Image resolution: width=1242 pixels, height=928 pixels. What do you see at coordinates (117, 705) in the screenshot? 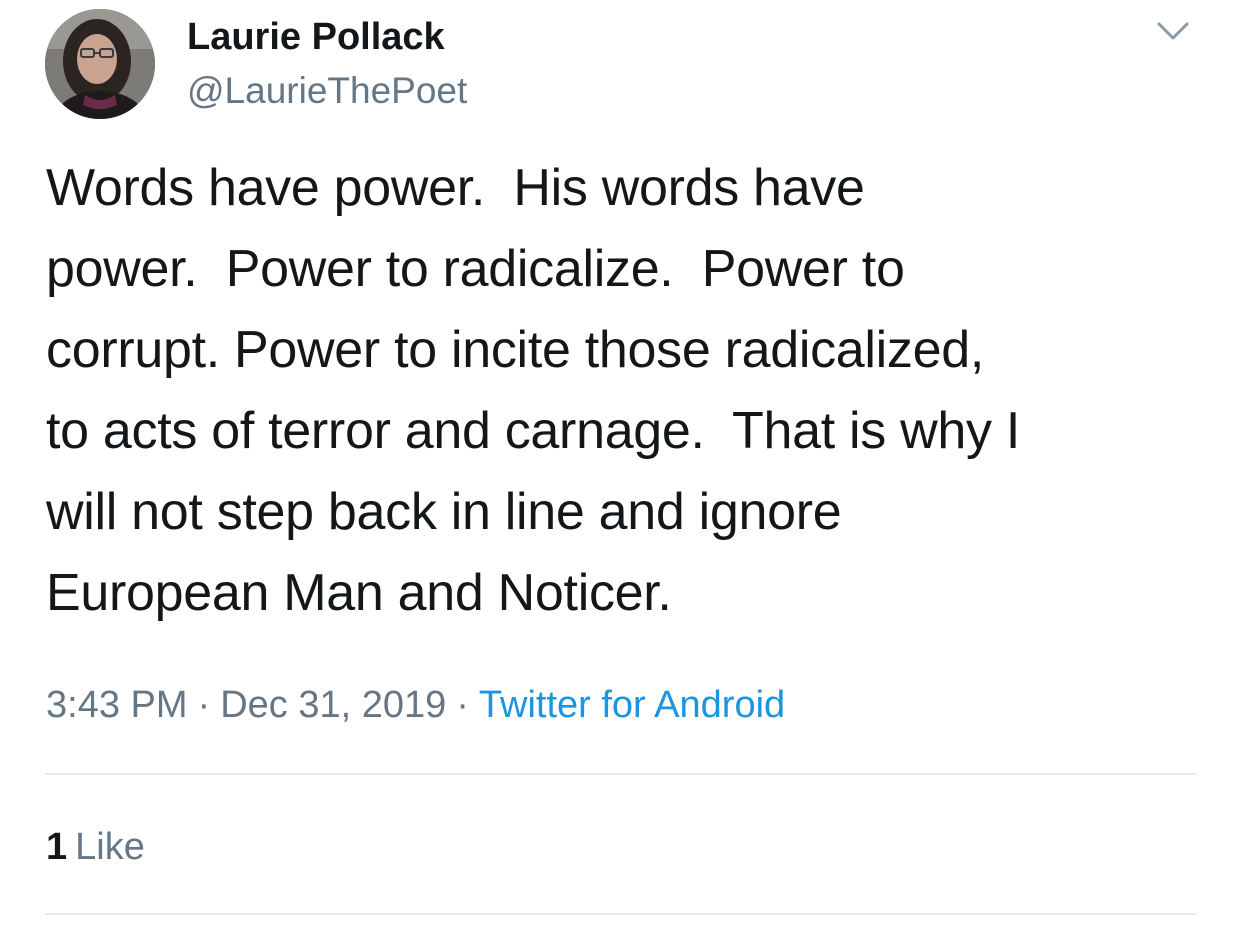
I see `tweet-time: 3:43 PM` at bounding box center [117, 705].